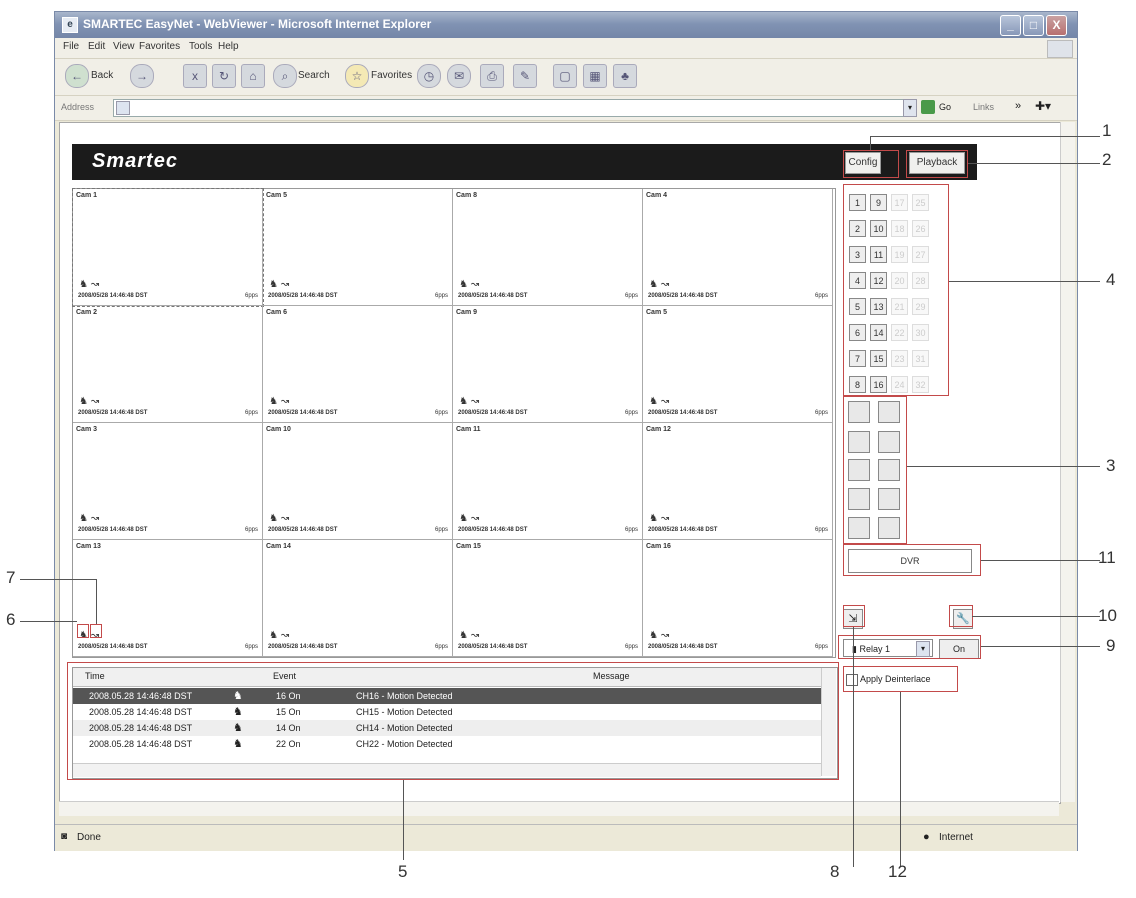  I want to click on camera-name: Cam 8, so click(467, 195).